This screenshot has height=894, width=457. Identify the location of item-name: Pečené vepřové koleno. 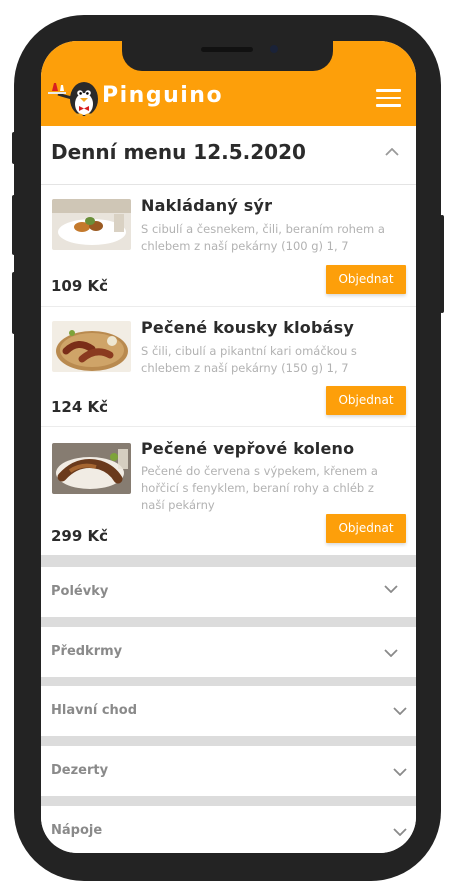
(248, 448).